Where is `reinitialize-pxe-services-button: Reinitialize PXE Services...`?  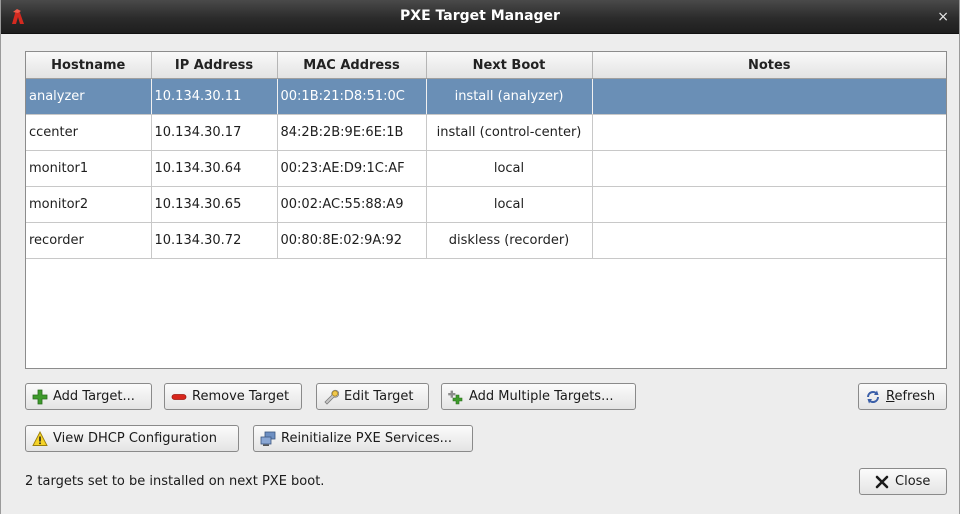 reinitialize-pxe-services-button: Reinitialize PXE Services... is located at coordinates (363, 438).